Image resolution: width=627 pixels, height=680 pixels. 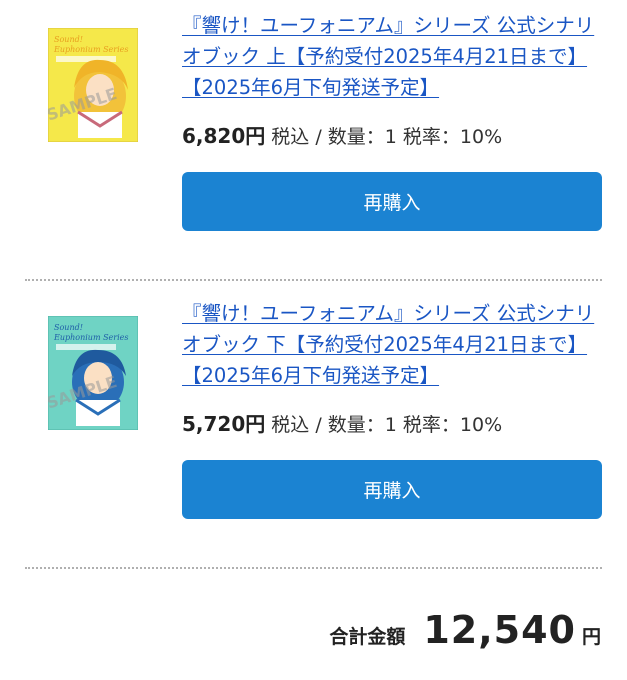 I want to click on price: 6,820円, so click(x=224, y=136).